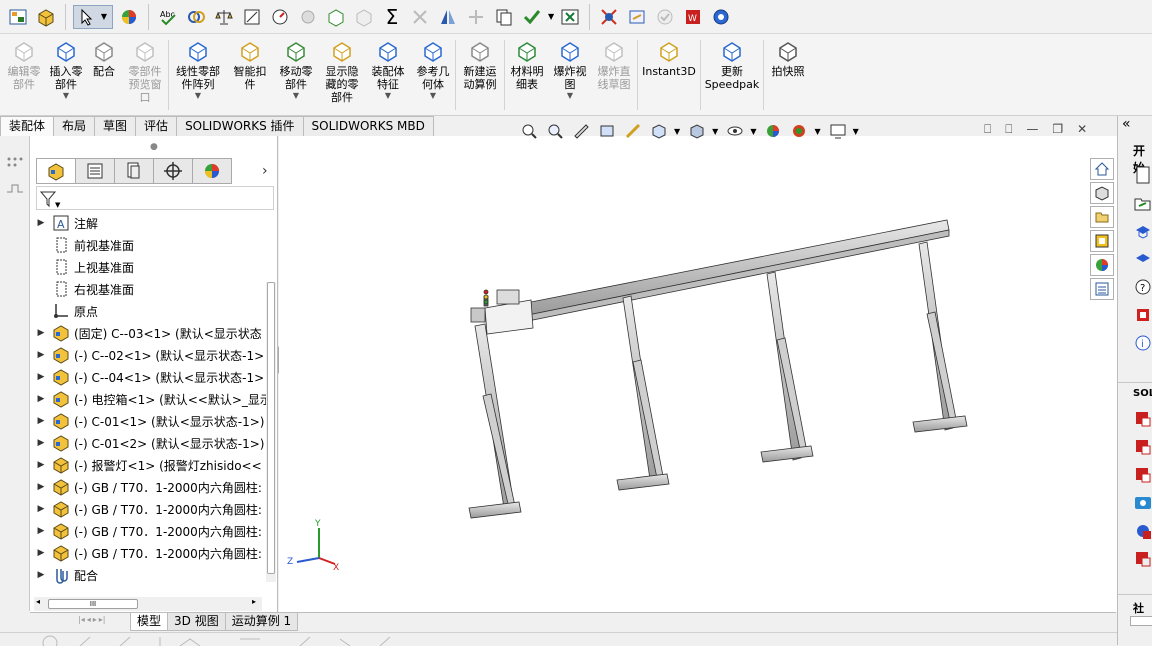 The height and width of the screenshot is (646, 1152). I want to click on command-tab-1: 布局, so click(74, 126).